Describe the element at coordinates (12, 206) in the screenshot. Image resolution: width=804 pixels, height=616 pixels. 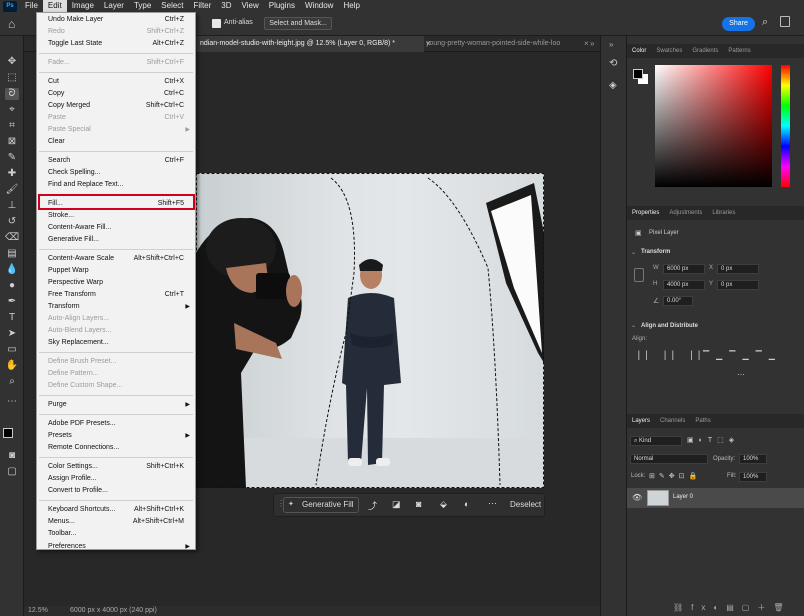
I see `stamp-tool-icon: ⊥` at that location.